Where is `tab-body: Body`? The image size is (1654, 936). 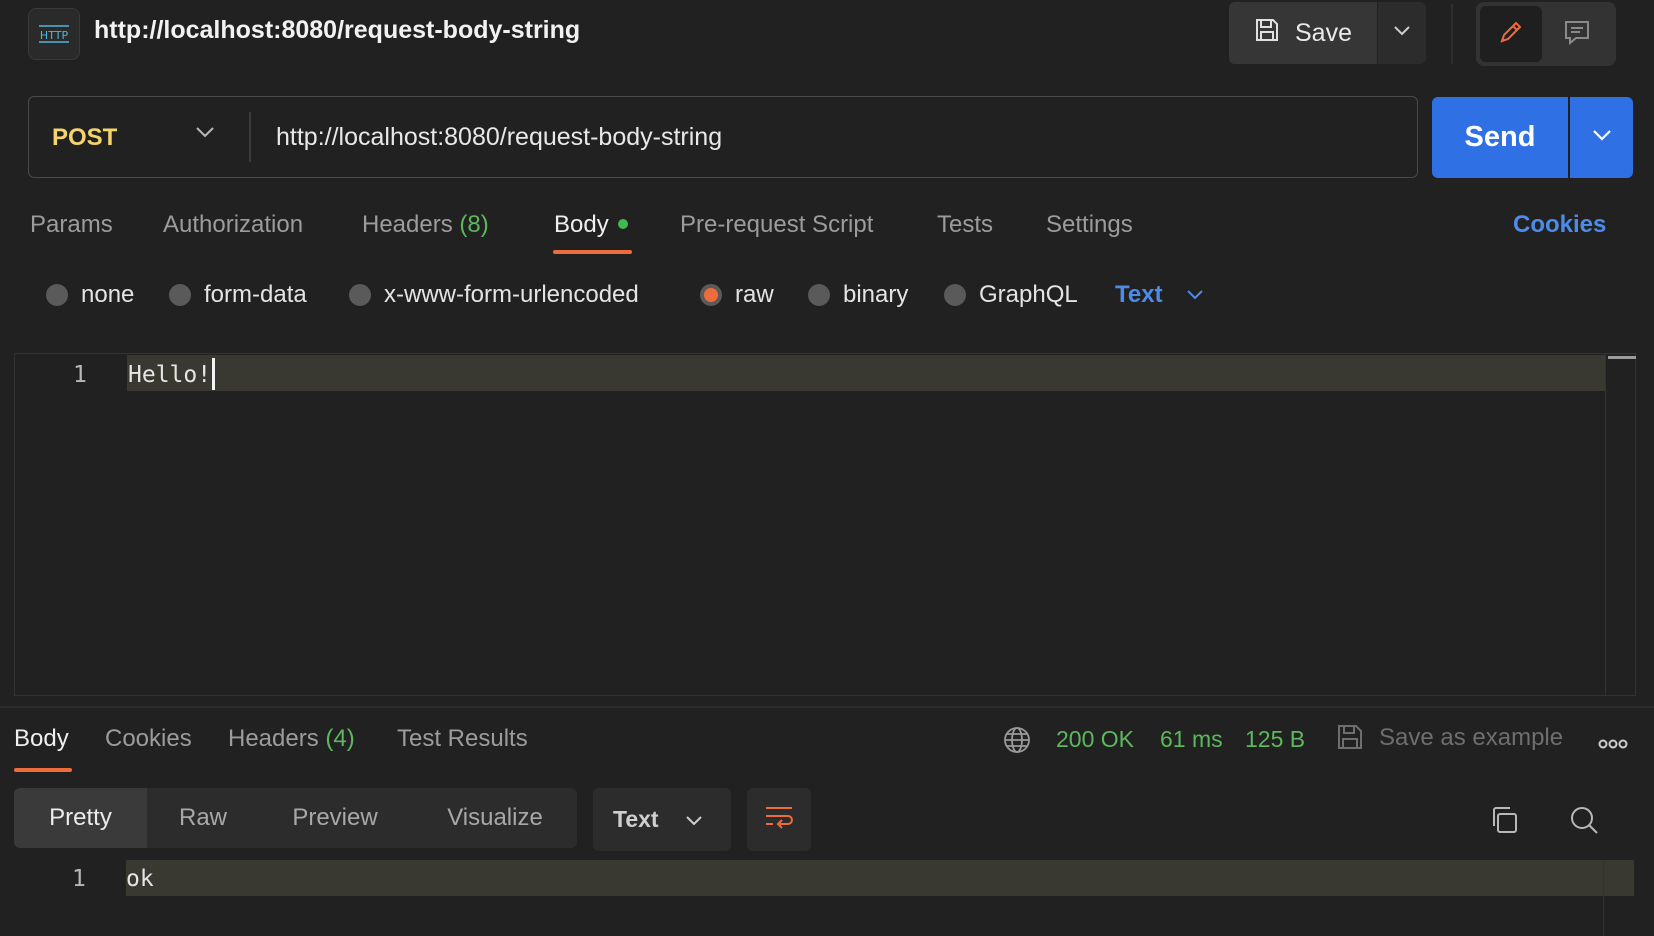
tab-body: Body is located at coordinates (591, 225).